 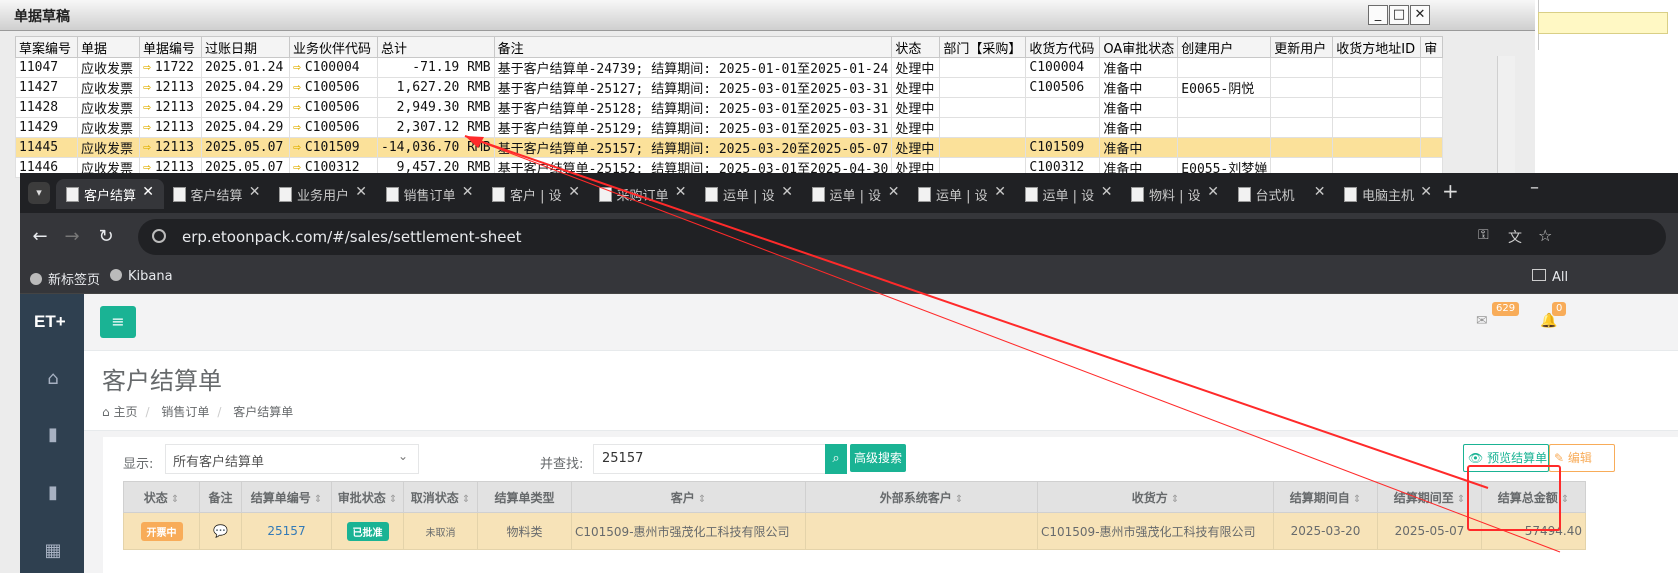 I want to click on browser-tab: 采购订单 ✕, so click(x=643, y=194).